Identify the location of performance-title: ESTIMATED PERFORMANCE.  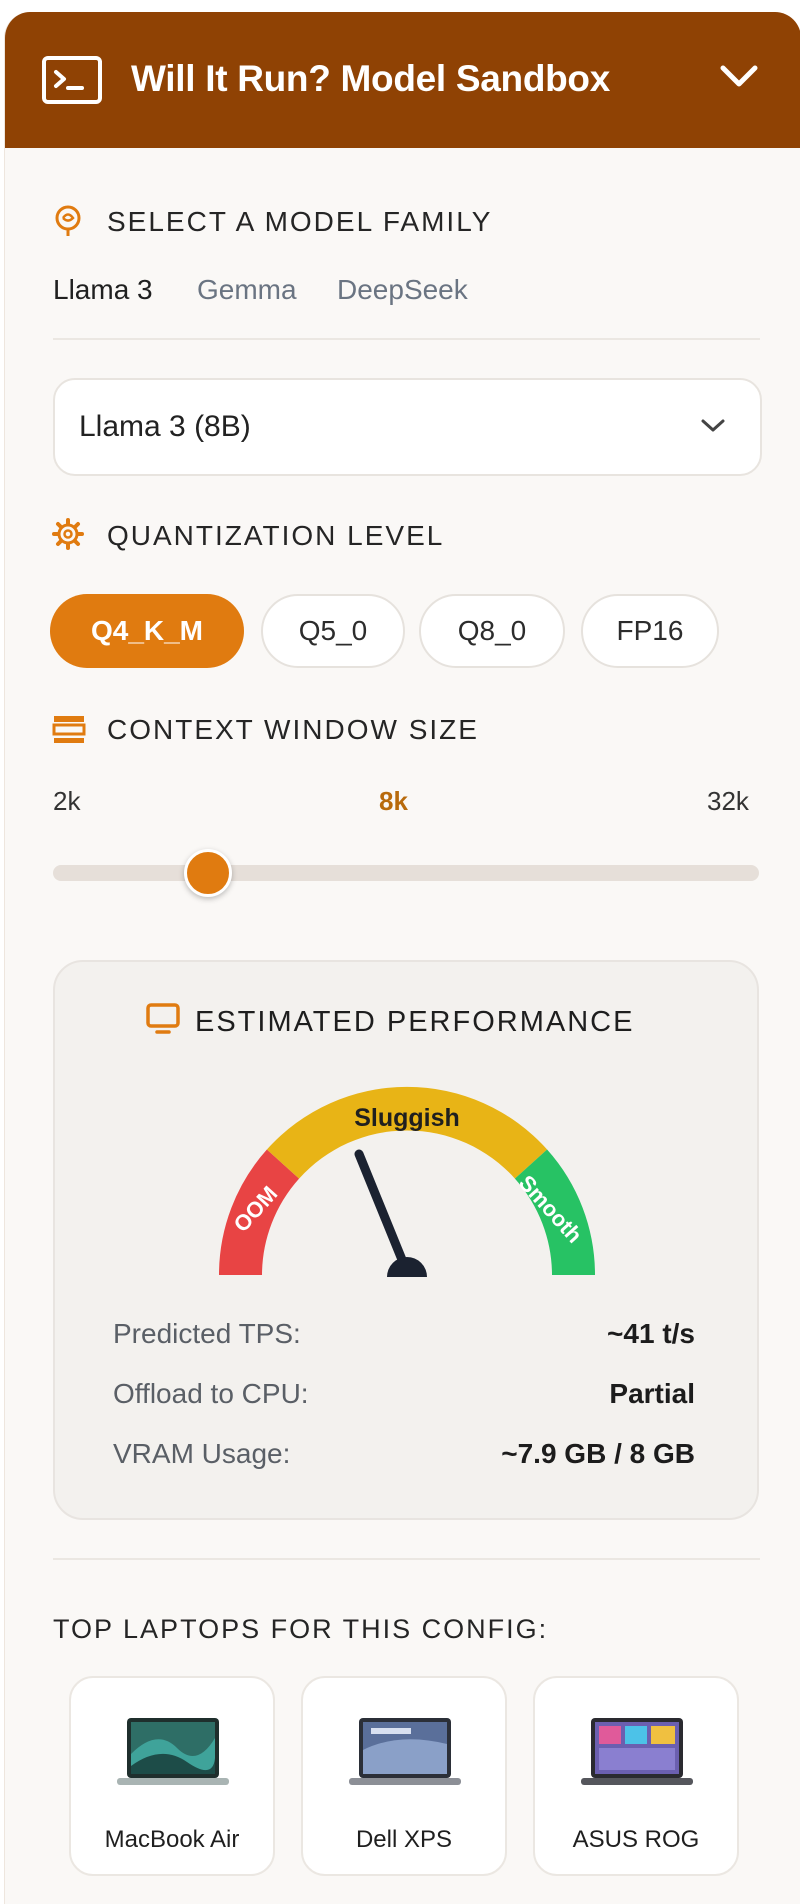
(415, 1022).